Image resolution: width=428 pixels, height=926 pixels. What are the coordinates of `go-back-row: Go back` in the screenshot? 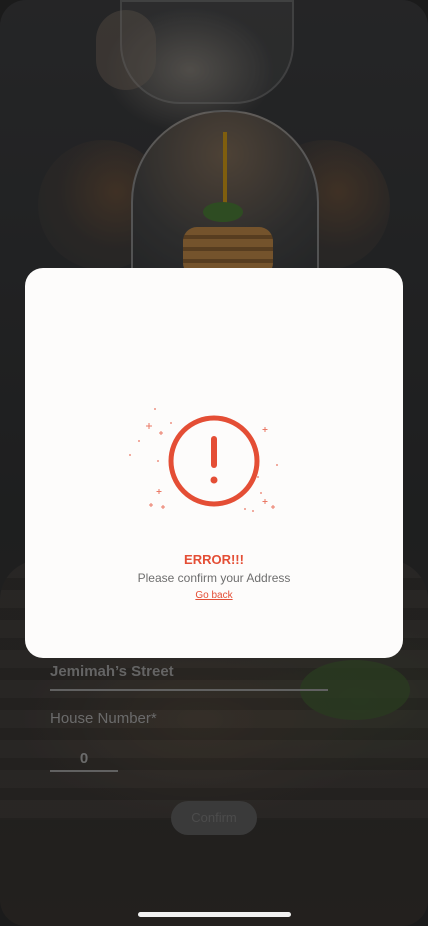 It's located at (214, 595).